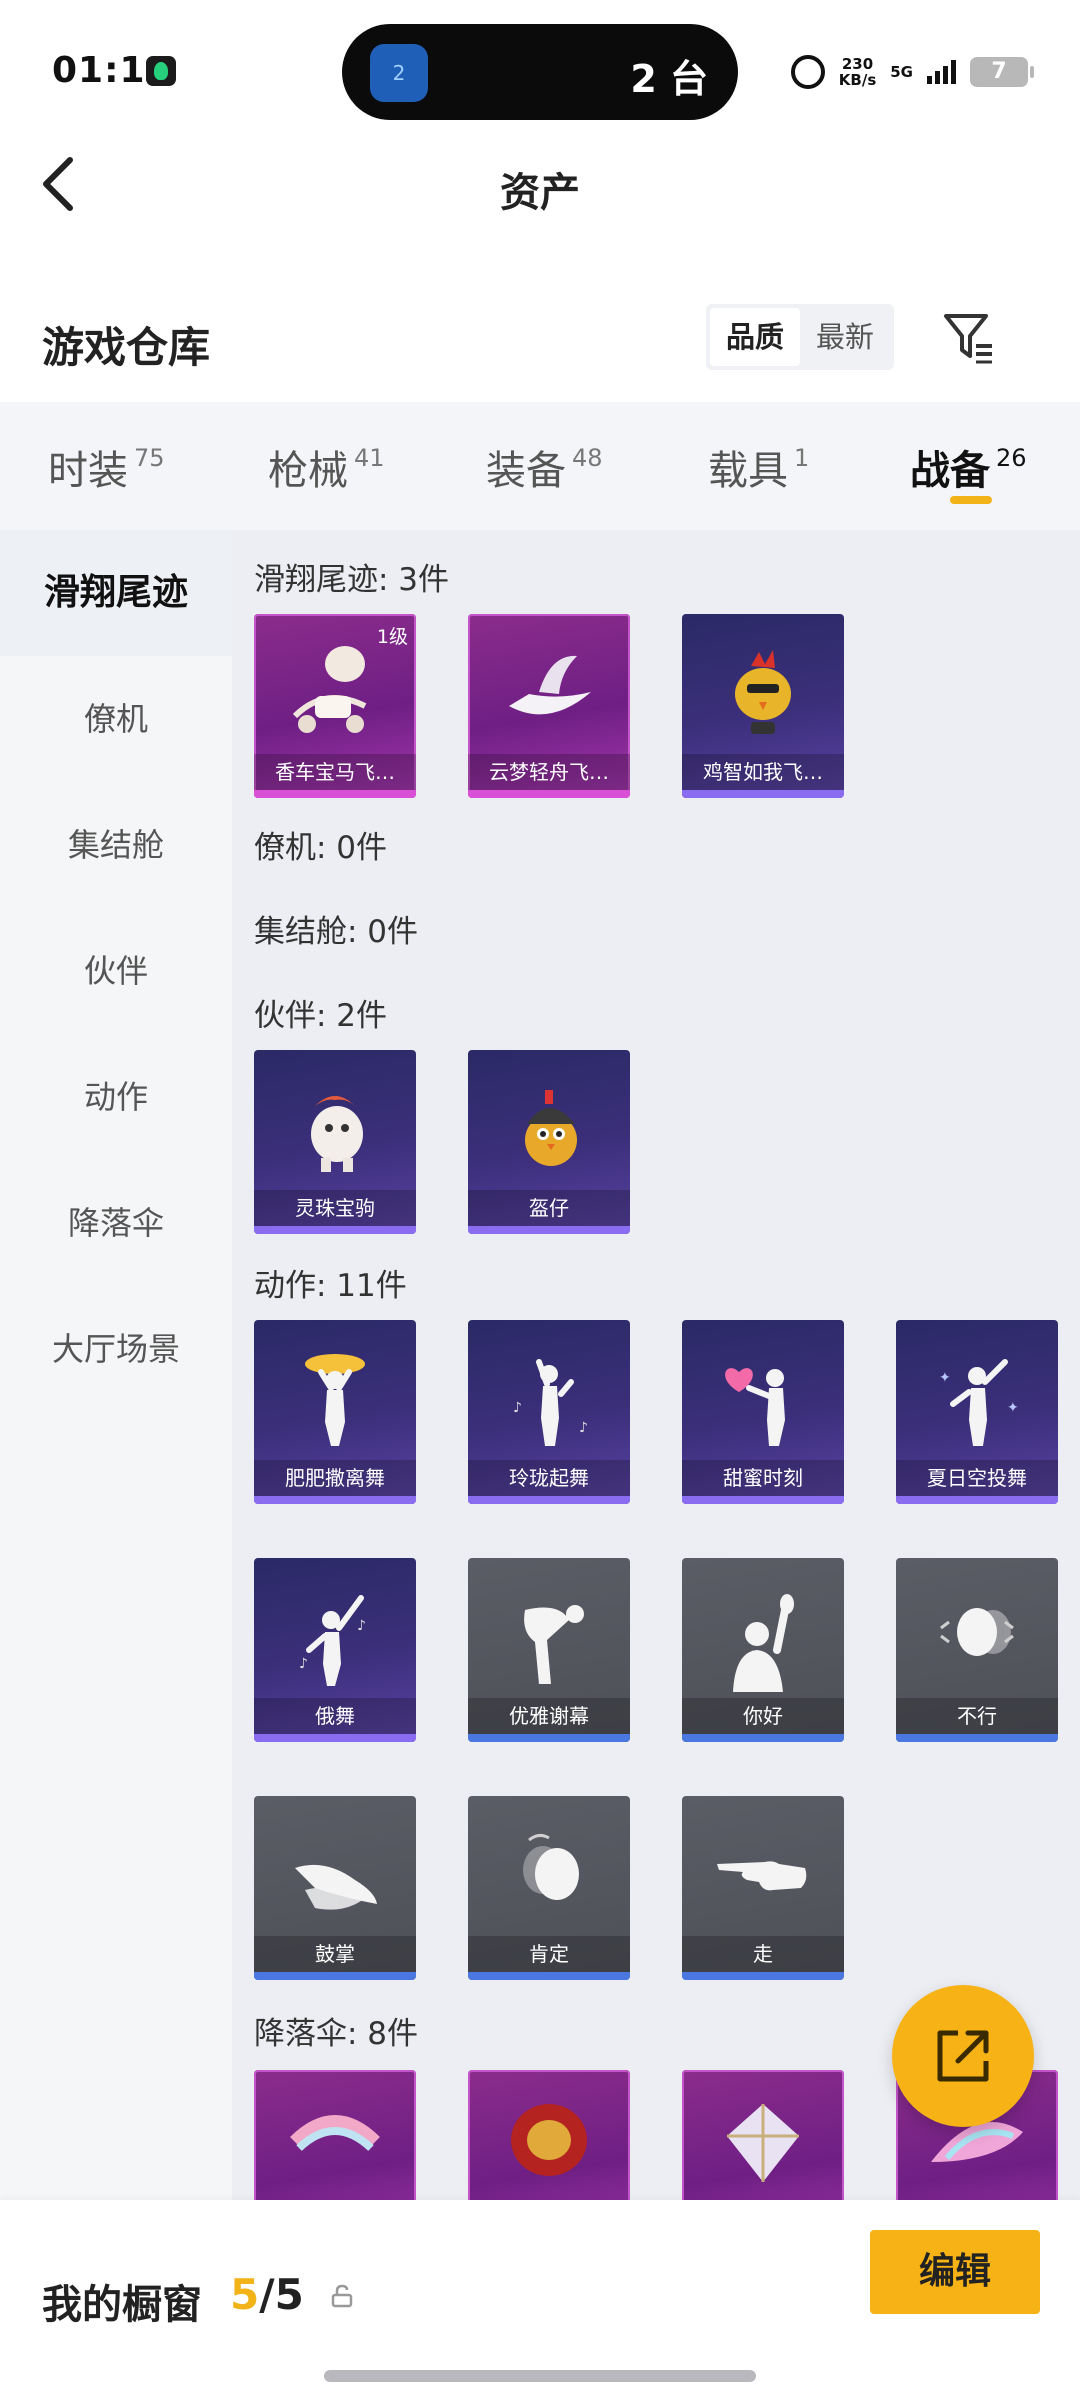 Image resolution: width=1080 pixels, height=2400 pixels. What do you see at coordinates (540, 72) in the screenshot?
I see `dynamic-island: 2 2 台` at bounding box center [540, 72].